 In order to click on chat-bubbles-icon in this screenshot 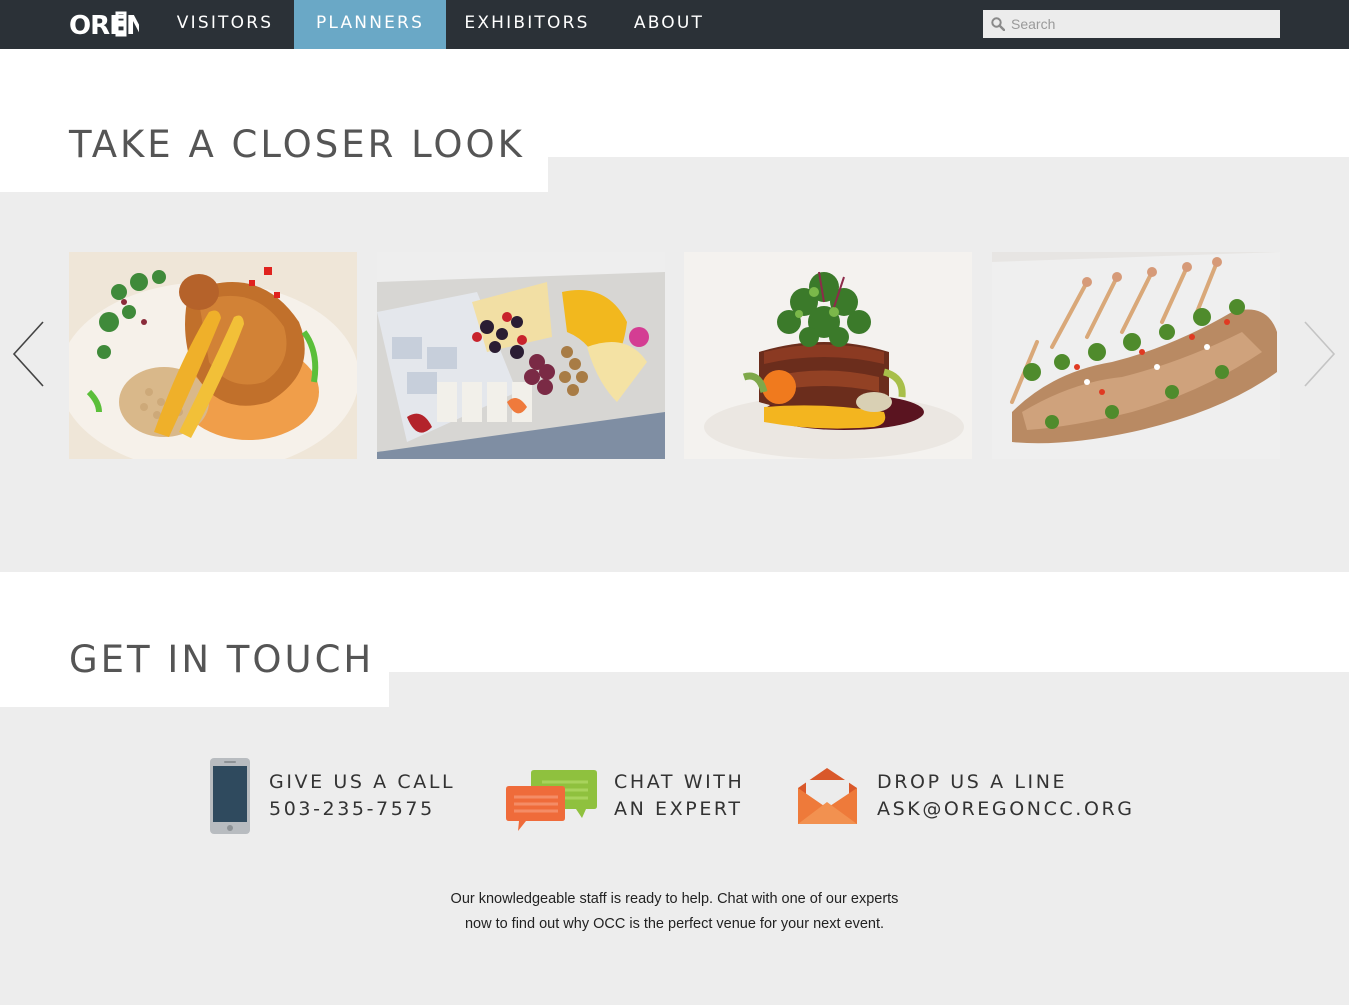, I will do `click(551, 801)`.